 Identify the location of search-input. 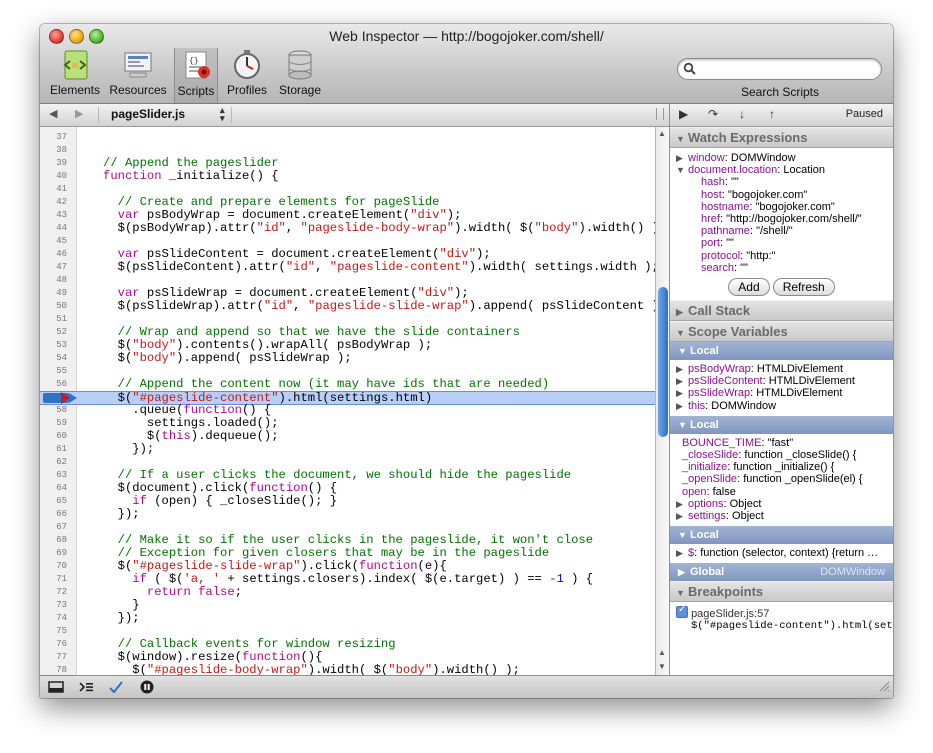
(779, 69).